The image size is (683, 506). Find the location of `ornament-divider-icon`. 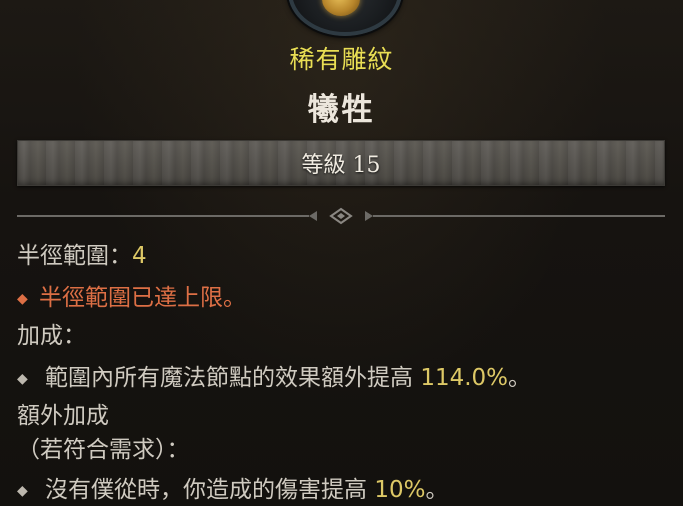

ornament-divider-icon is located at coordinates (341, 216).